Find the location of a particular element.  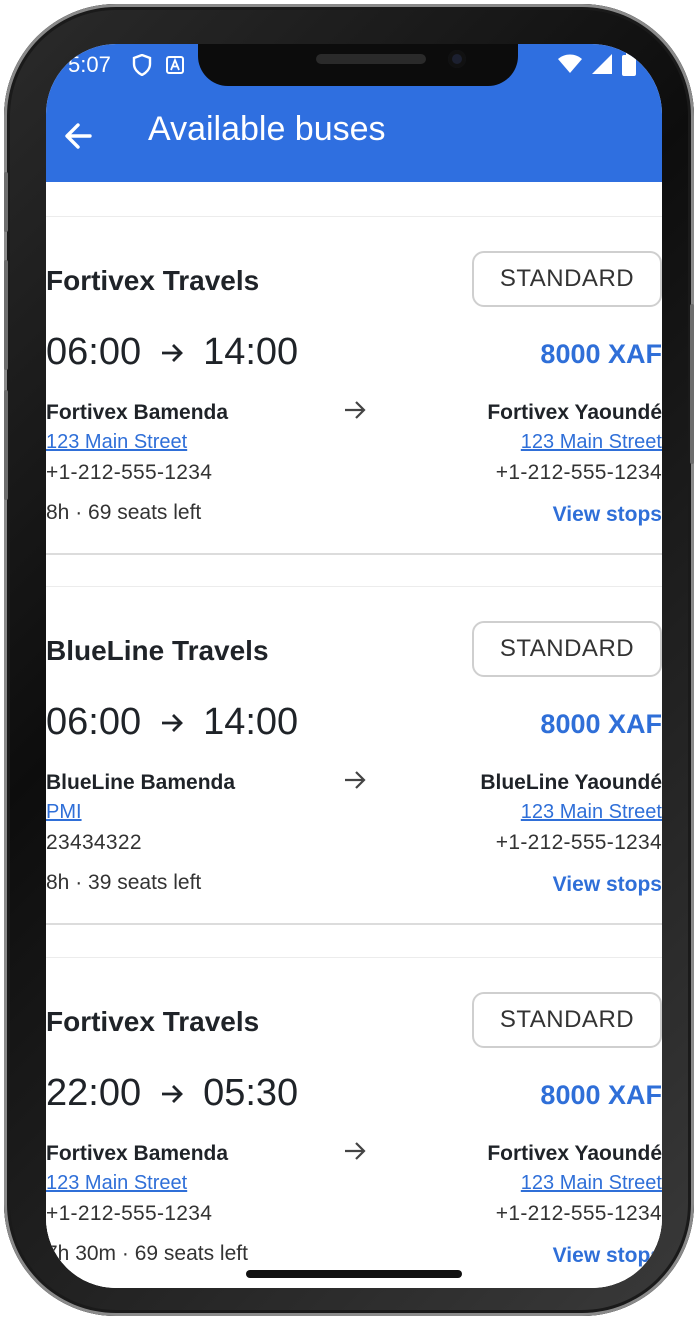

home-indicator is located at coordinates (354, 1274).